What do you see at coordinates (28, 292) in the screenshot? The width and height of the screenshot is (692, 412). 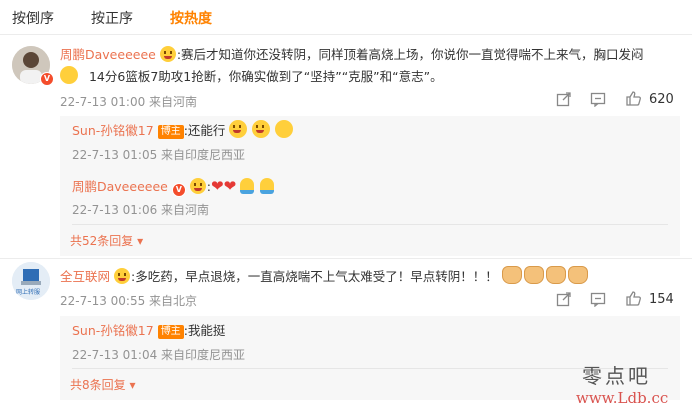 I see `avatar-caption: 网上转服` at bounding box center [28, 292].